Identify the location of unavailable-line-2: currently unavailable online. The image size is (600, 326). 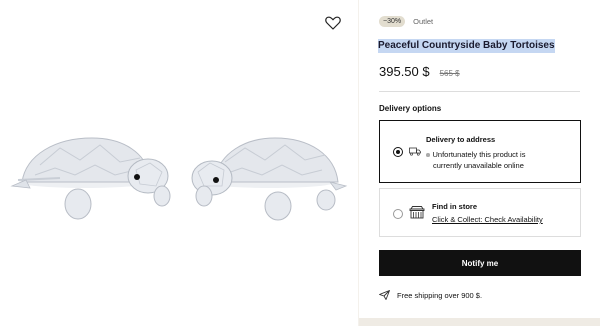
(478, 165).